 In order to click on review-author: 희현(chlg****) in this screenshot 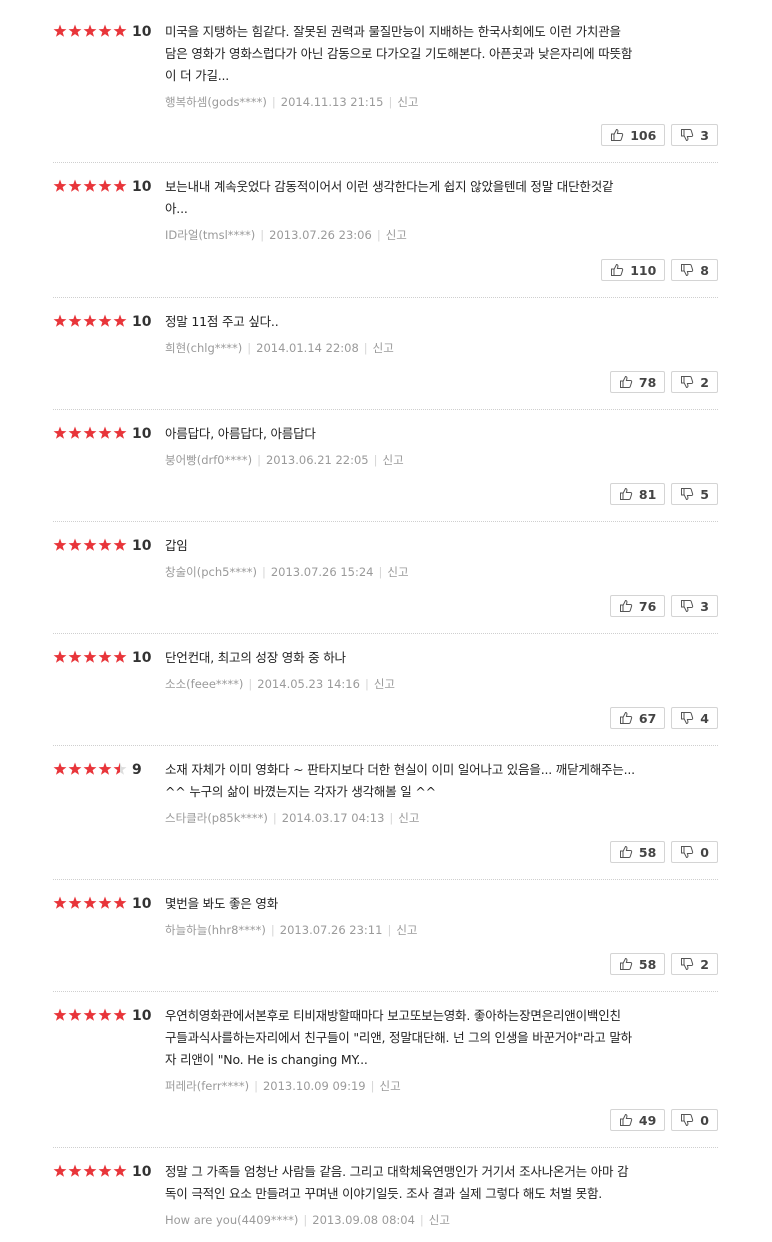, I will do `click(203, 348)`.